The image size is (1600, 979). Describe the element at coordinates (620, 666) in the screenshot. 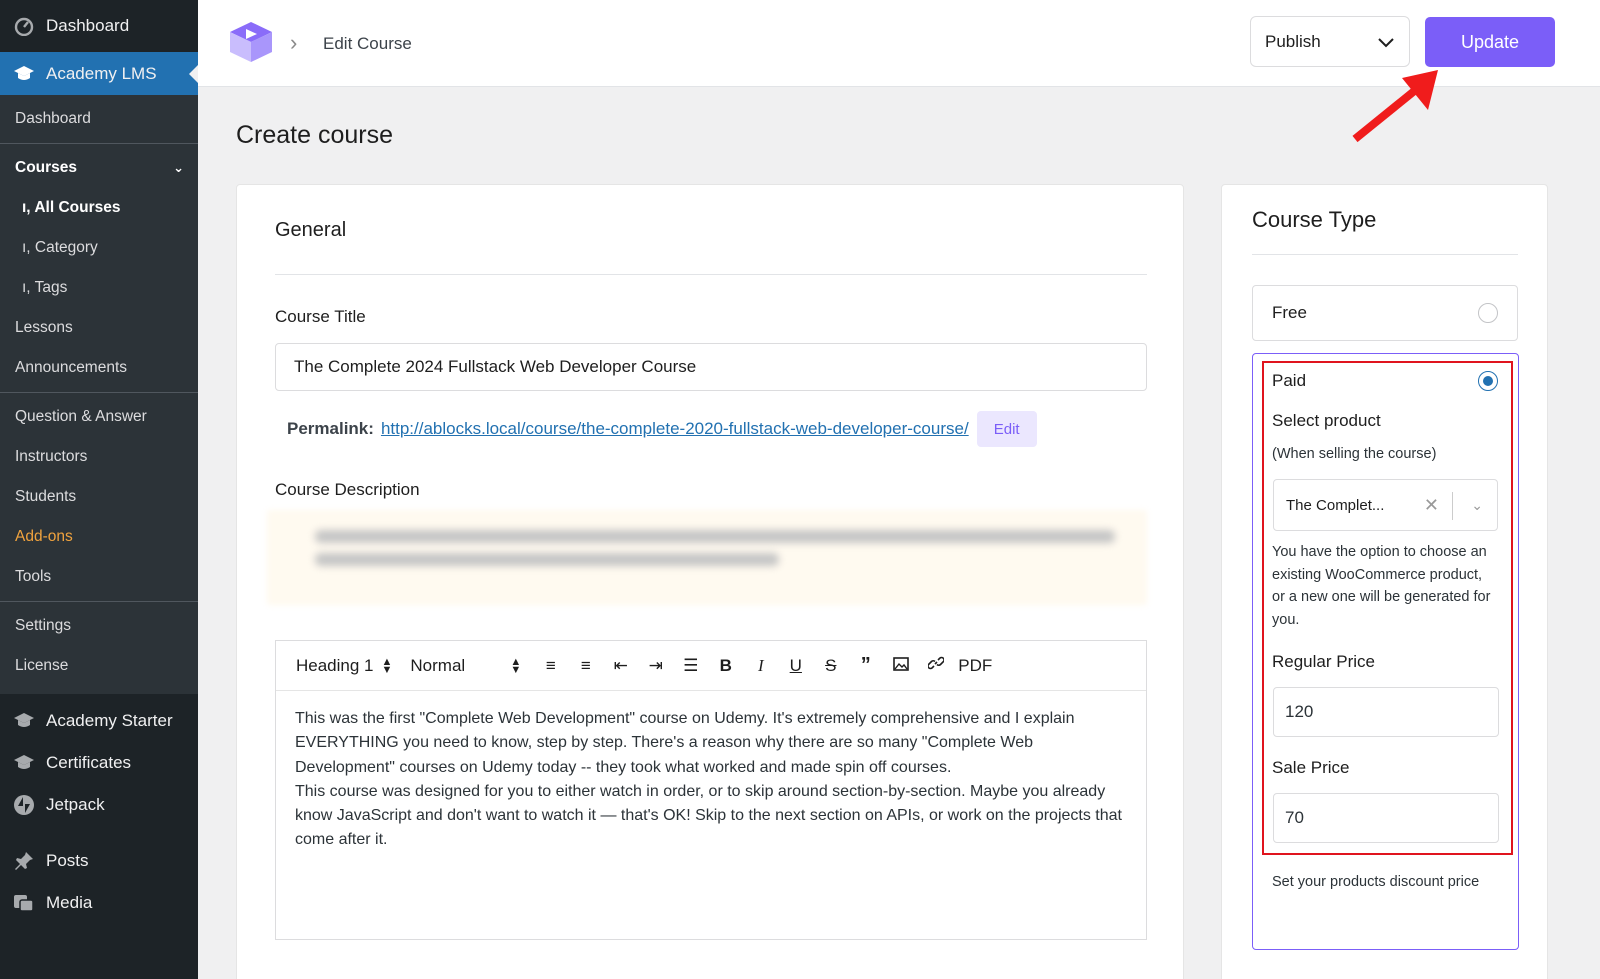

I see `outdent-icon: ⇤` at that location.